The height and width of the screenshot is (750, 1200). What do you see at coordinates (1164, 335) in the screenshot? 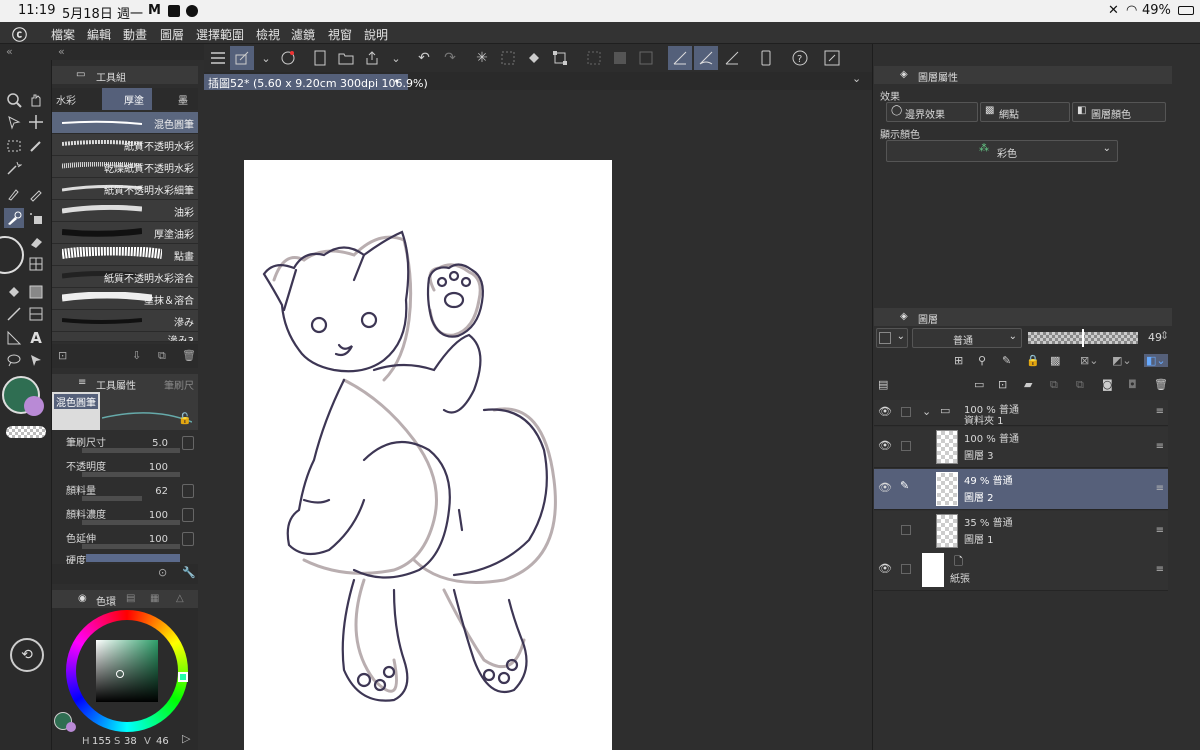
I see `opacity-stepper-icon: ⇕` at bounding box center [1164, 335].